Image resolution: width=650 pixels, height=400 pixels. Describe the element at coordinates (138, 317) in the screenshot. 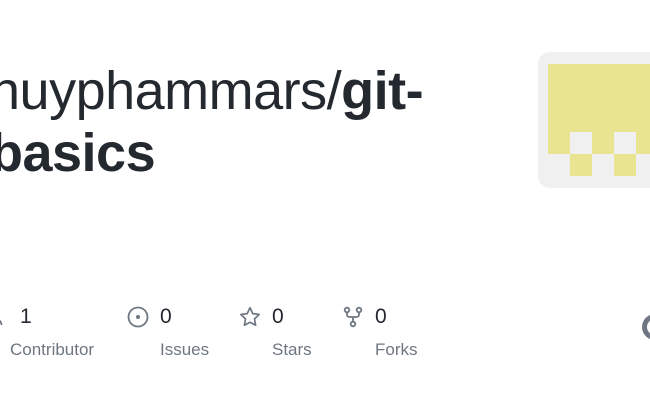

I see `issue-icon` at that location.